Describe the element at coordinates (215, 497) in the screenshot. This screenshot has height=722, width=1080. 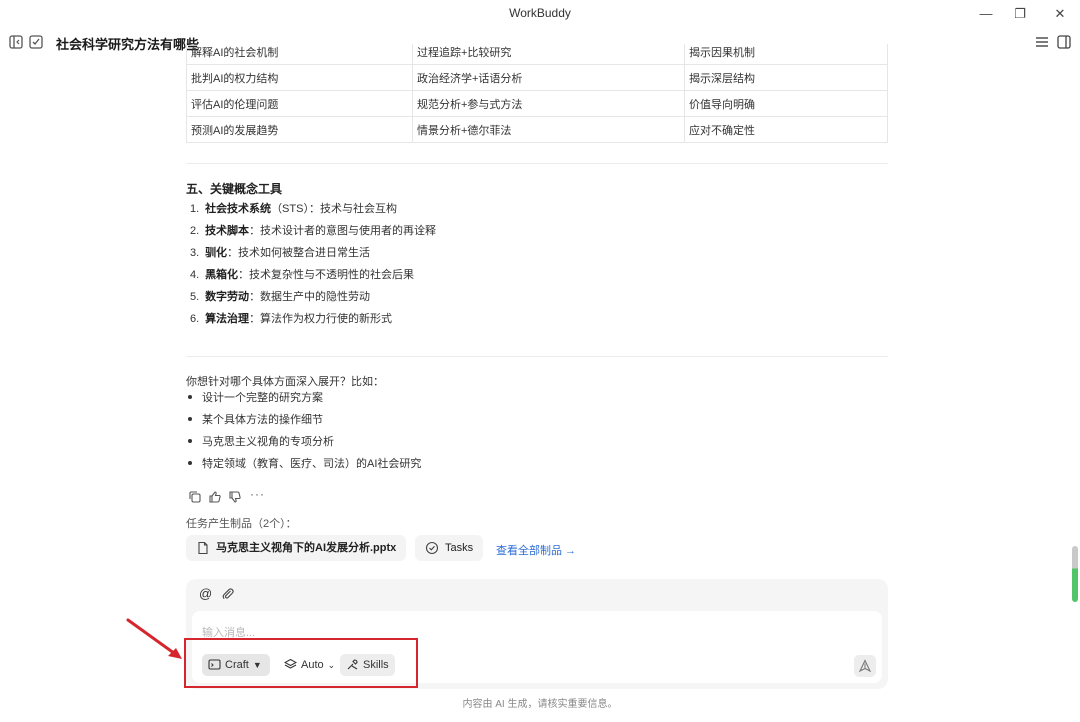
I see `thumbs-up-icon` at that location.